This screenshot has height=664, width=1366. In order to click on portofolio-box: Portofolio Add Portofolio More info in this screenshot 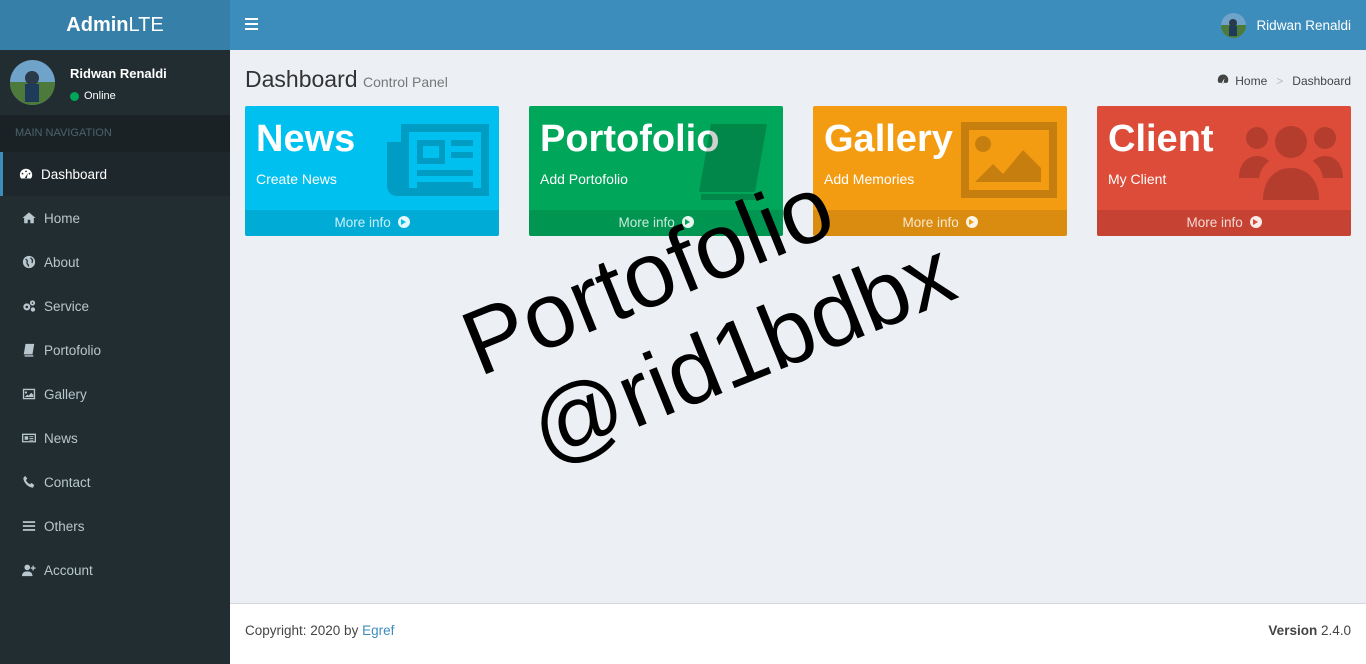, I will do `click(656, 171)`.